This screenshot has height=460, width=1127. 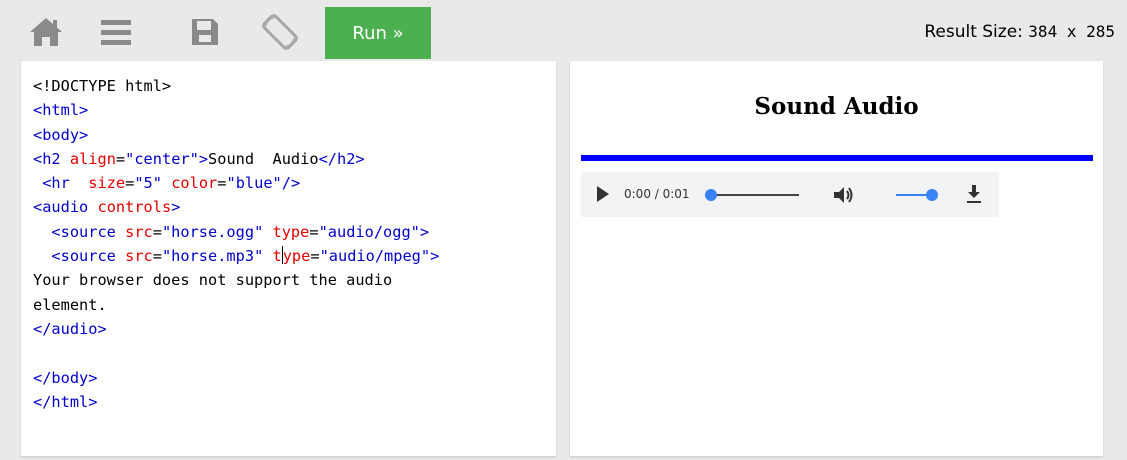 What do you see at coordinates (212, 231) in the screenshot?
I see `code-token: "horse.ogg"` at bounding box center [212, 231].